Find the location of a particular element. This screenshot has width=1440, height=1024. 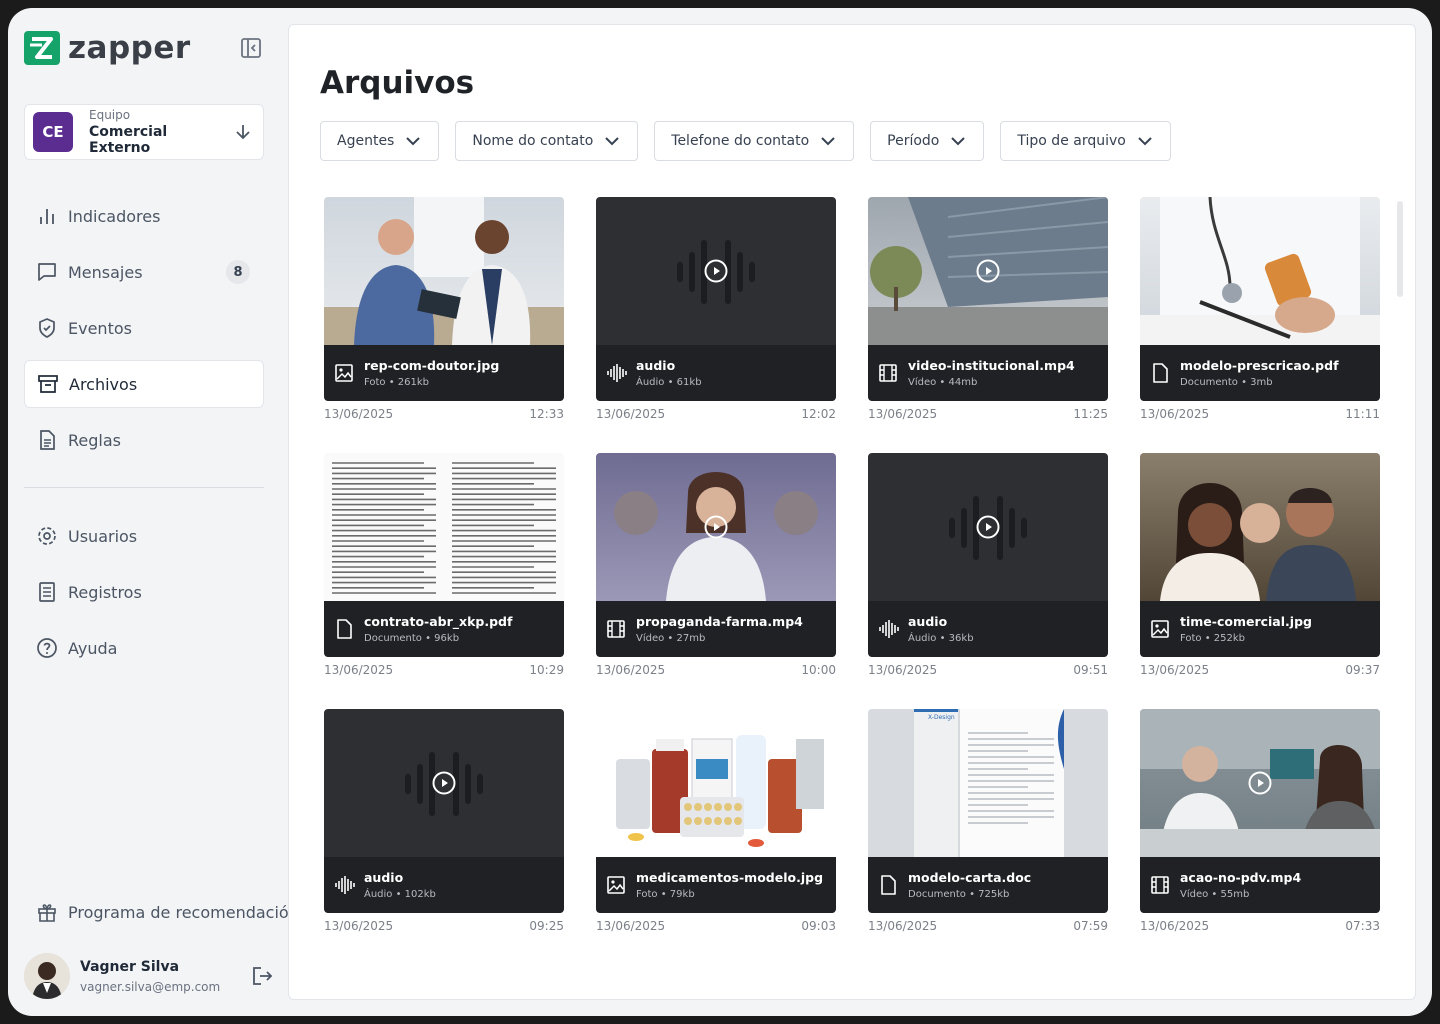

filter-nome-contato: Nome do contato is located at coordinates (547, 141).